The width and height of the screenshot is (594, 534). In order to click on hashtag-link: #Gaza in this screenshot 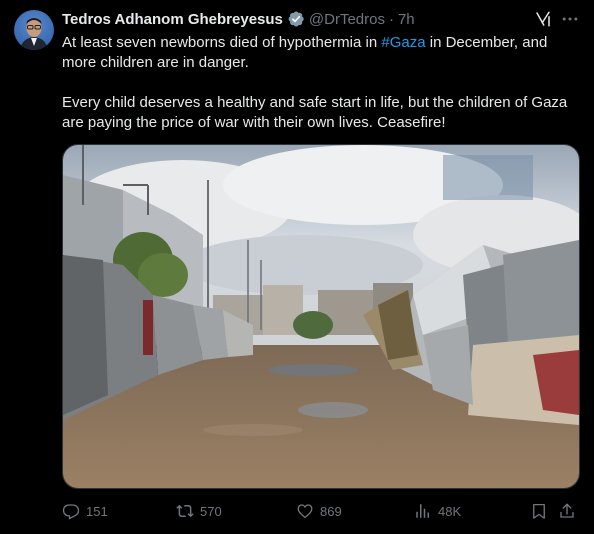, I will do `click(403, 42)`.